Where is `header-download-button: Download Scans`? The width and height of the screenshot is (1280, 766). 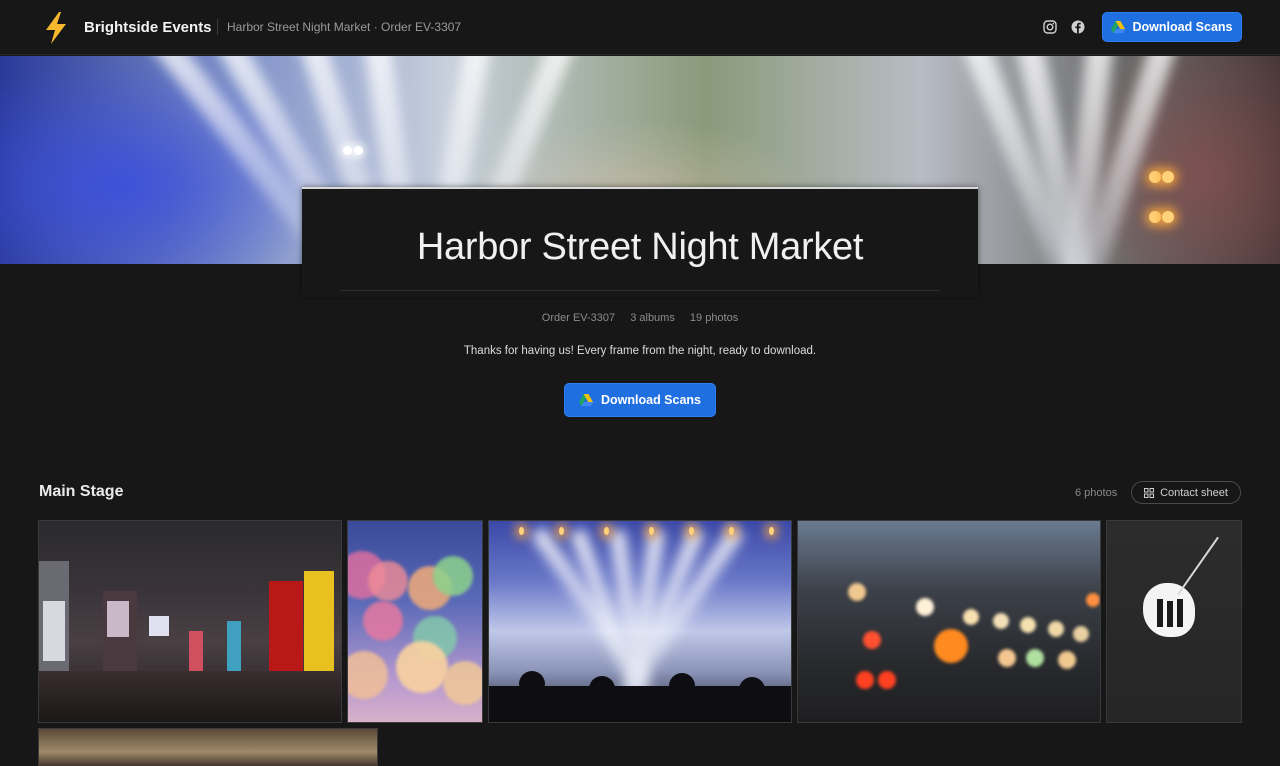
header-download-button: Download Scans is located at coordinates (1172, 27).